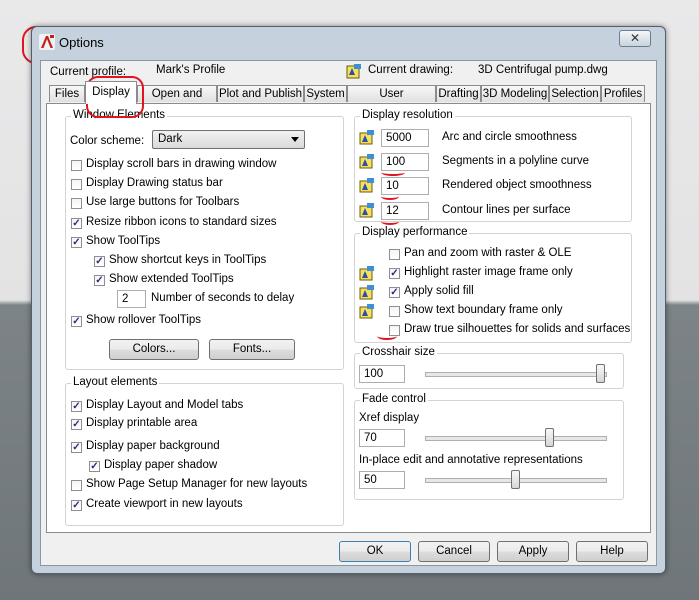 The height and width of the screenshot is (600, 699). What do you see at coordinates (76, 165) in the screenshot?
I see `checkbox-scroll-bars` at bounding box center [76, 165].